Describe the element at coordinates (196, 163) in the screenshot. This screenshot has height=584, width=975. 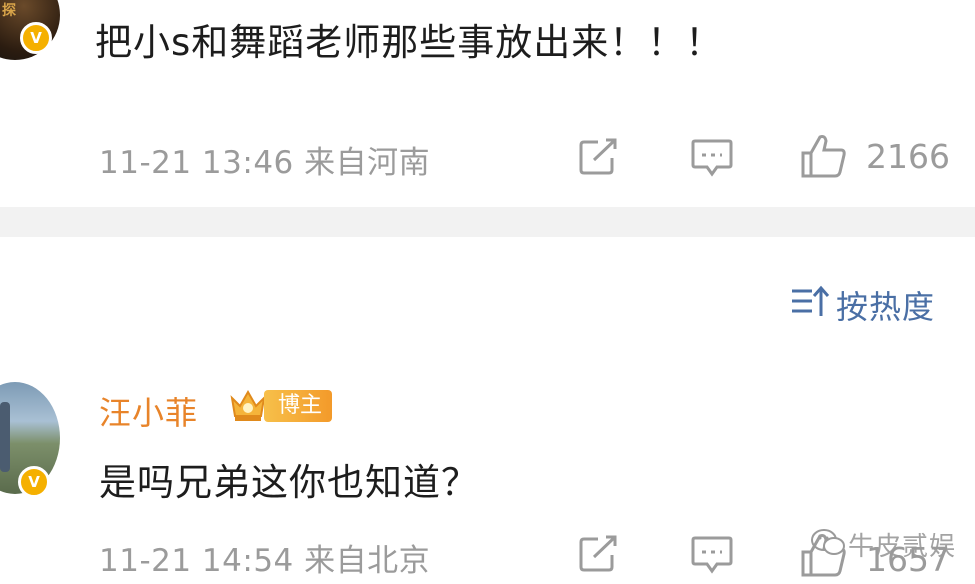
I see `post-timestamp: 11-21 13:46` at that location.